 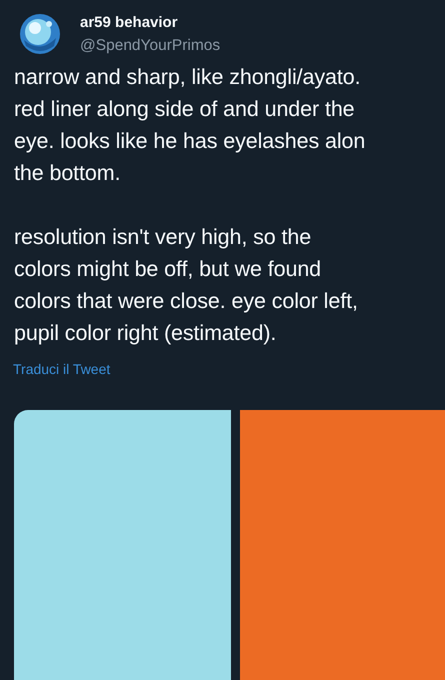 I want to click on tweet-paragraph: narrow and sharp, like zhongli/ayato. red liner along side of and under the eye. looks like he has eyelashes alon the bottom., so click(x=190, y=125).